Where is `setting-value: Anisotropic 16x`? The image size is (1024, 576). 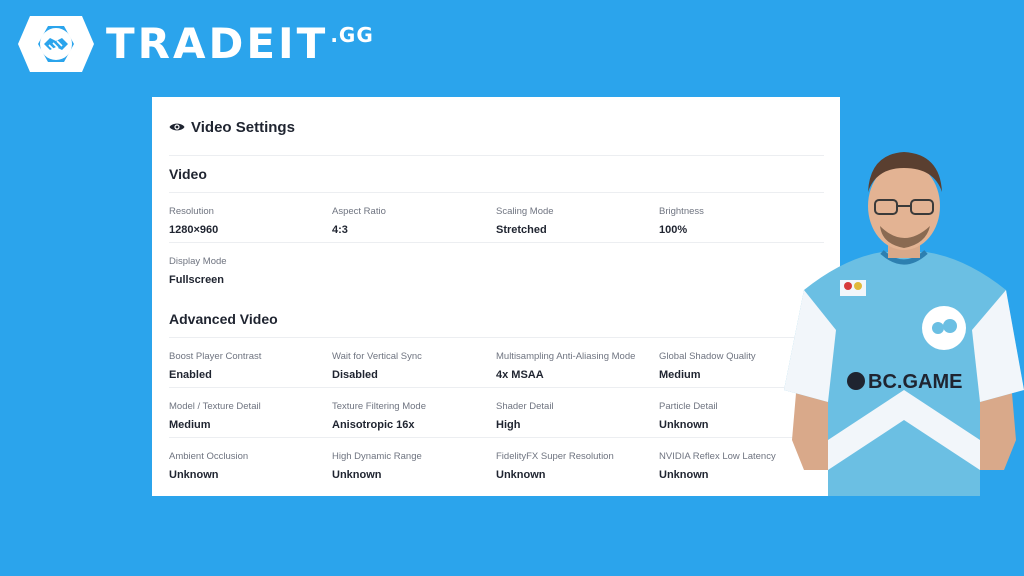 setting-value: Anisotropic 16x is located at coordinates (373, 425).